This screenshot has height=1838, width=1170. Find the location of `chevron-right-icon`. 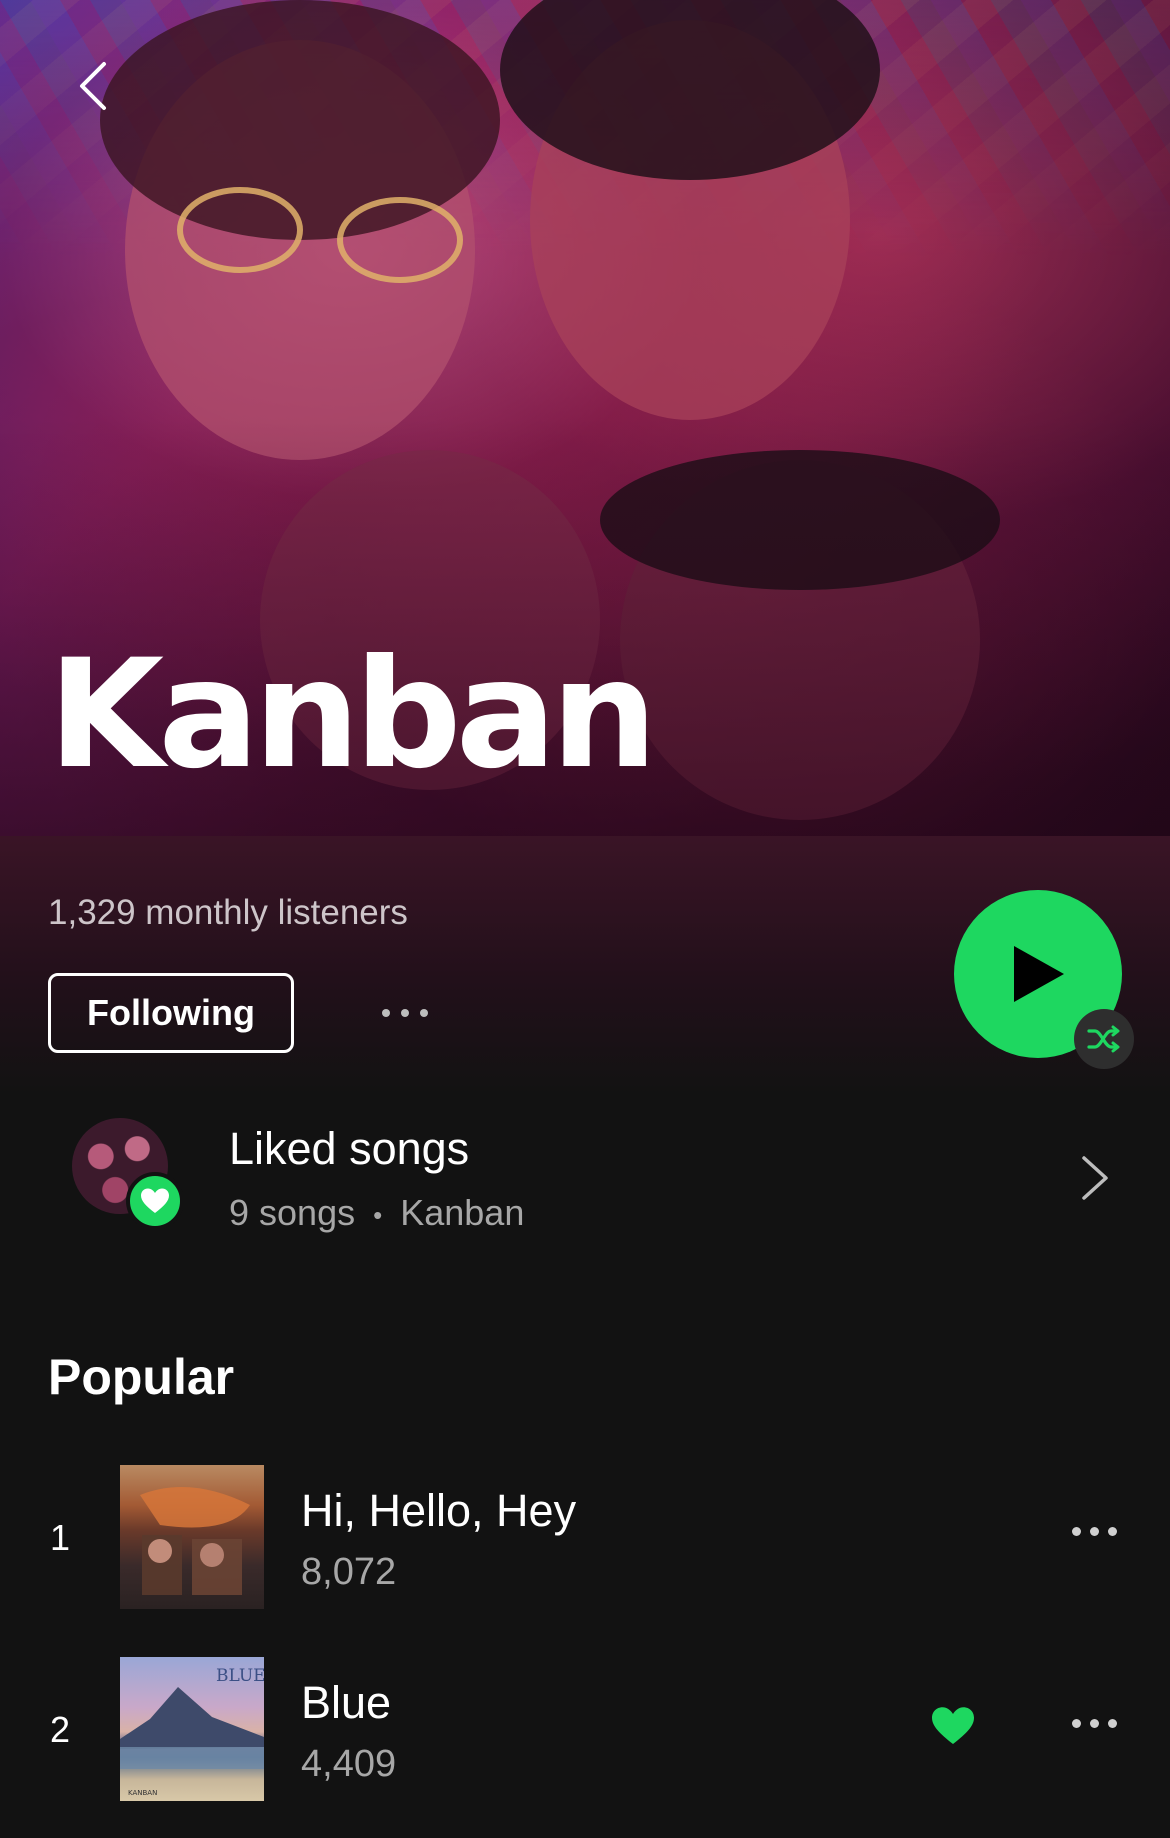

chevron-right-icon is located at coordinates (1095, 1180).